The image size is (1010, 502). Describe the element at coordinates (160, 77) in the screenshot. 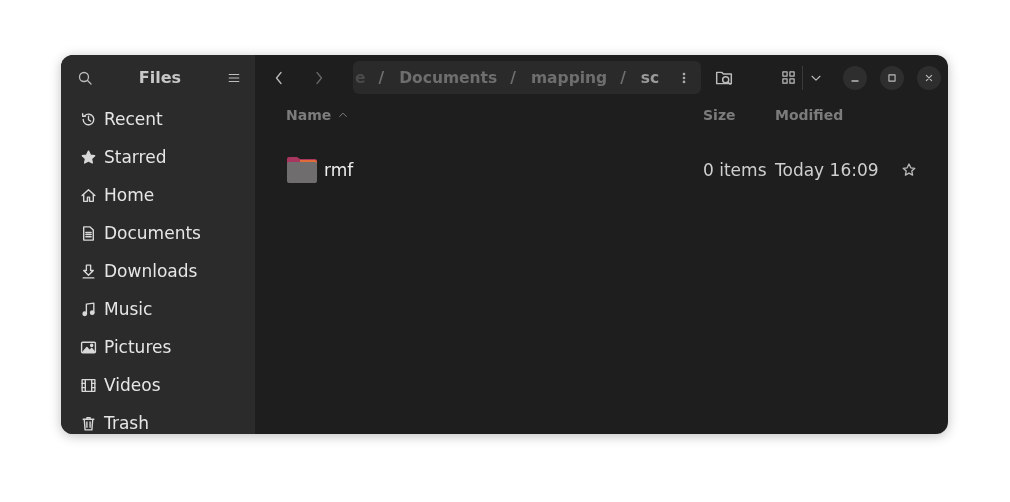

I see `app-title: Files` at that location.